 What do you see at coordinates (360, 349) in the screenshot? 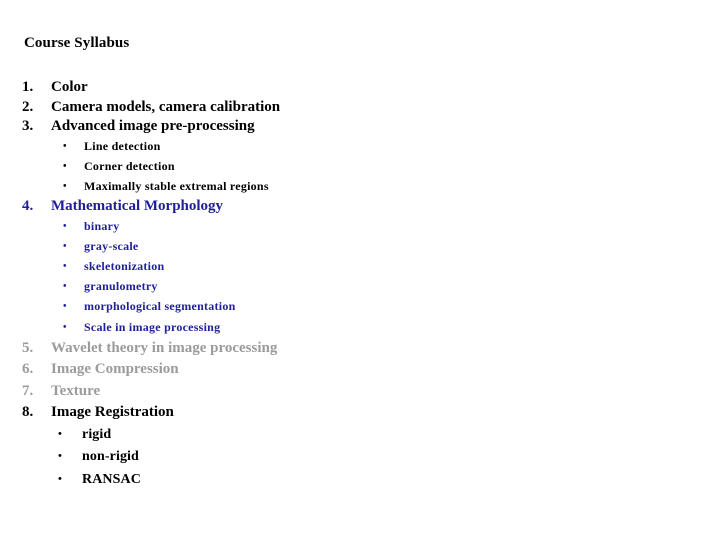
I see `outline-item-5: 5. Wavelet theory in image processing` at bounding box center [360, 349].